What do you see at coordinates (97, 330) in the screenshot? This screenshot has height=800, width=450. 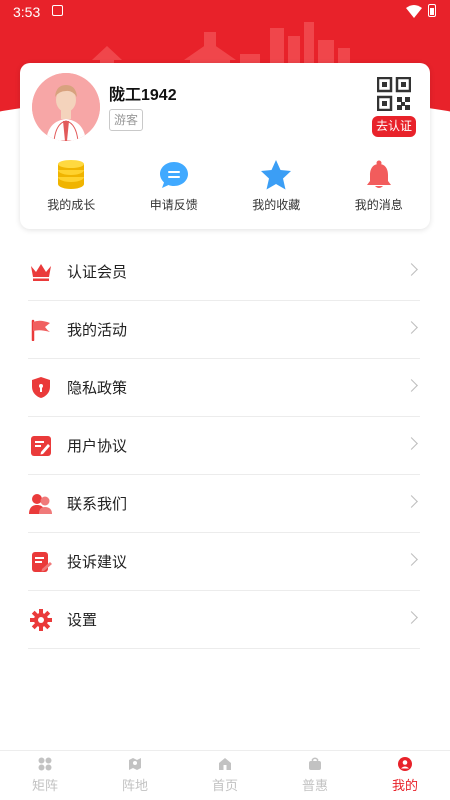 I see `menu-item-label: 我的活动` at bounding box center [97, 330].